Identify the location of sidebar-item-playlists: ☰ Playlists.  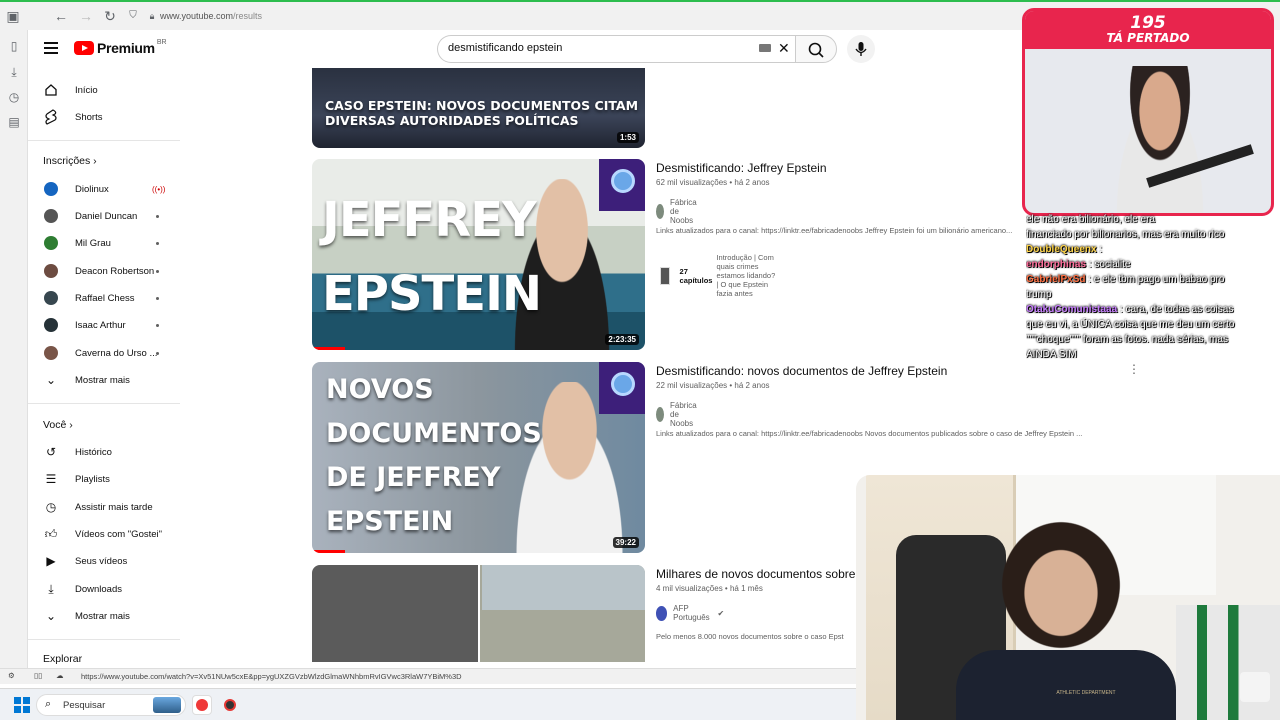
(104, 479).